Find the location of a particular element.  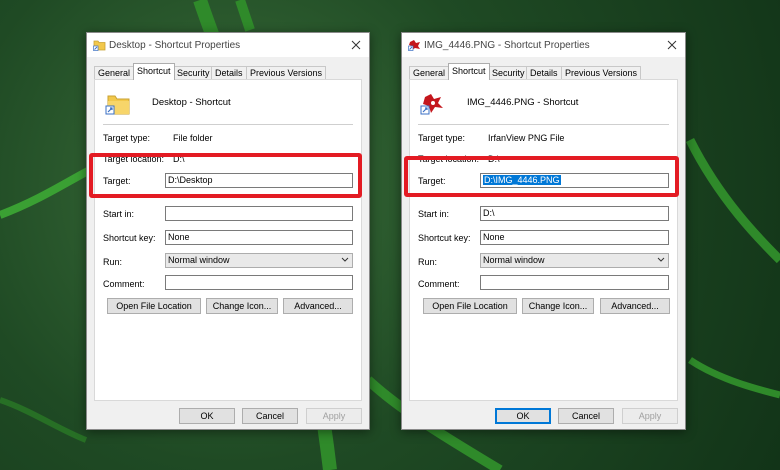

start-in-input: D:\ is located at coordinates (574, 213).